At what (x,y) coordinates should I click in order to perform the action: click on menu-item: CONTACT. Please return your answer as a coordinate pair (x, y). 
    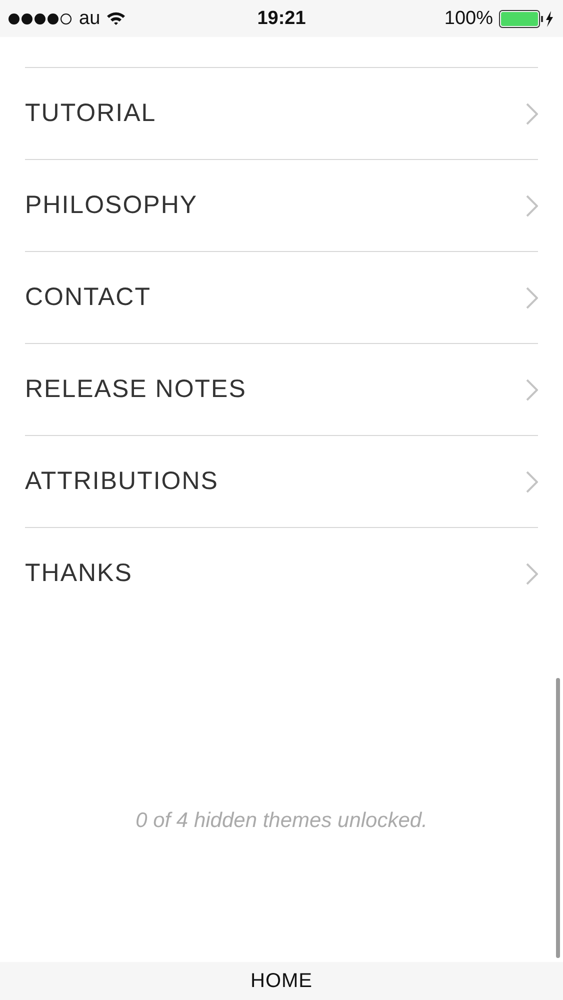
    Looking at the image, I should click on (88, 297).